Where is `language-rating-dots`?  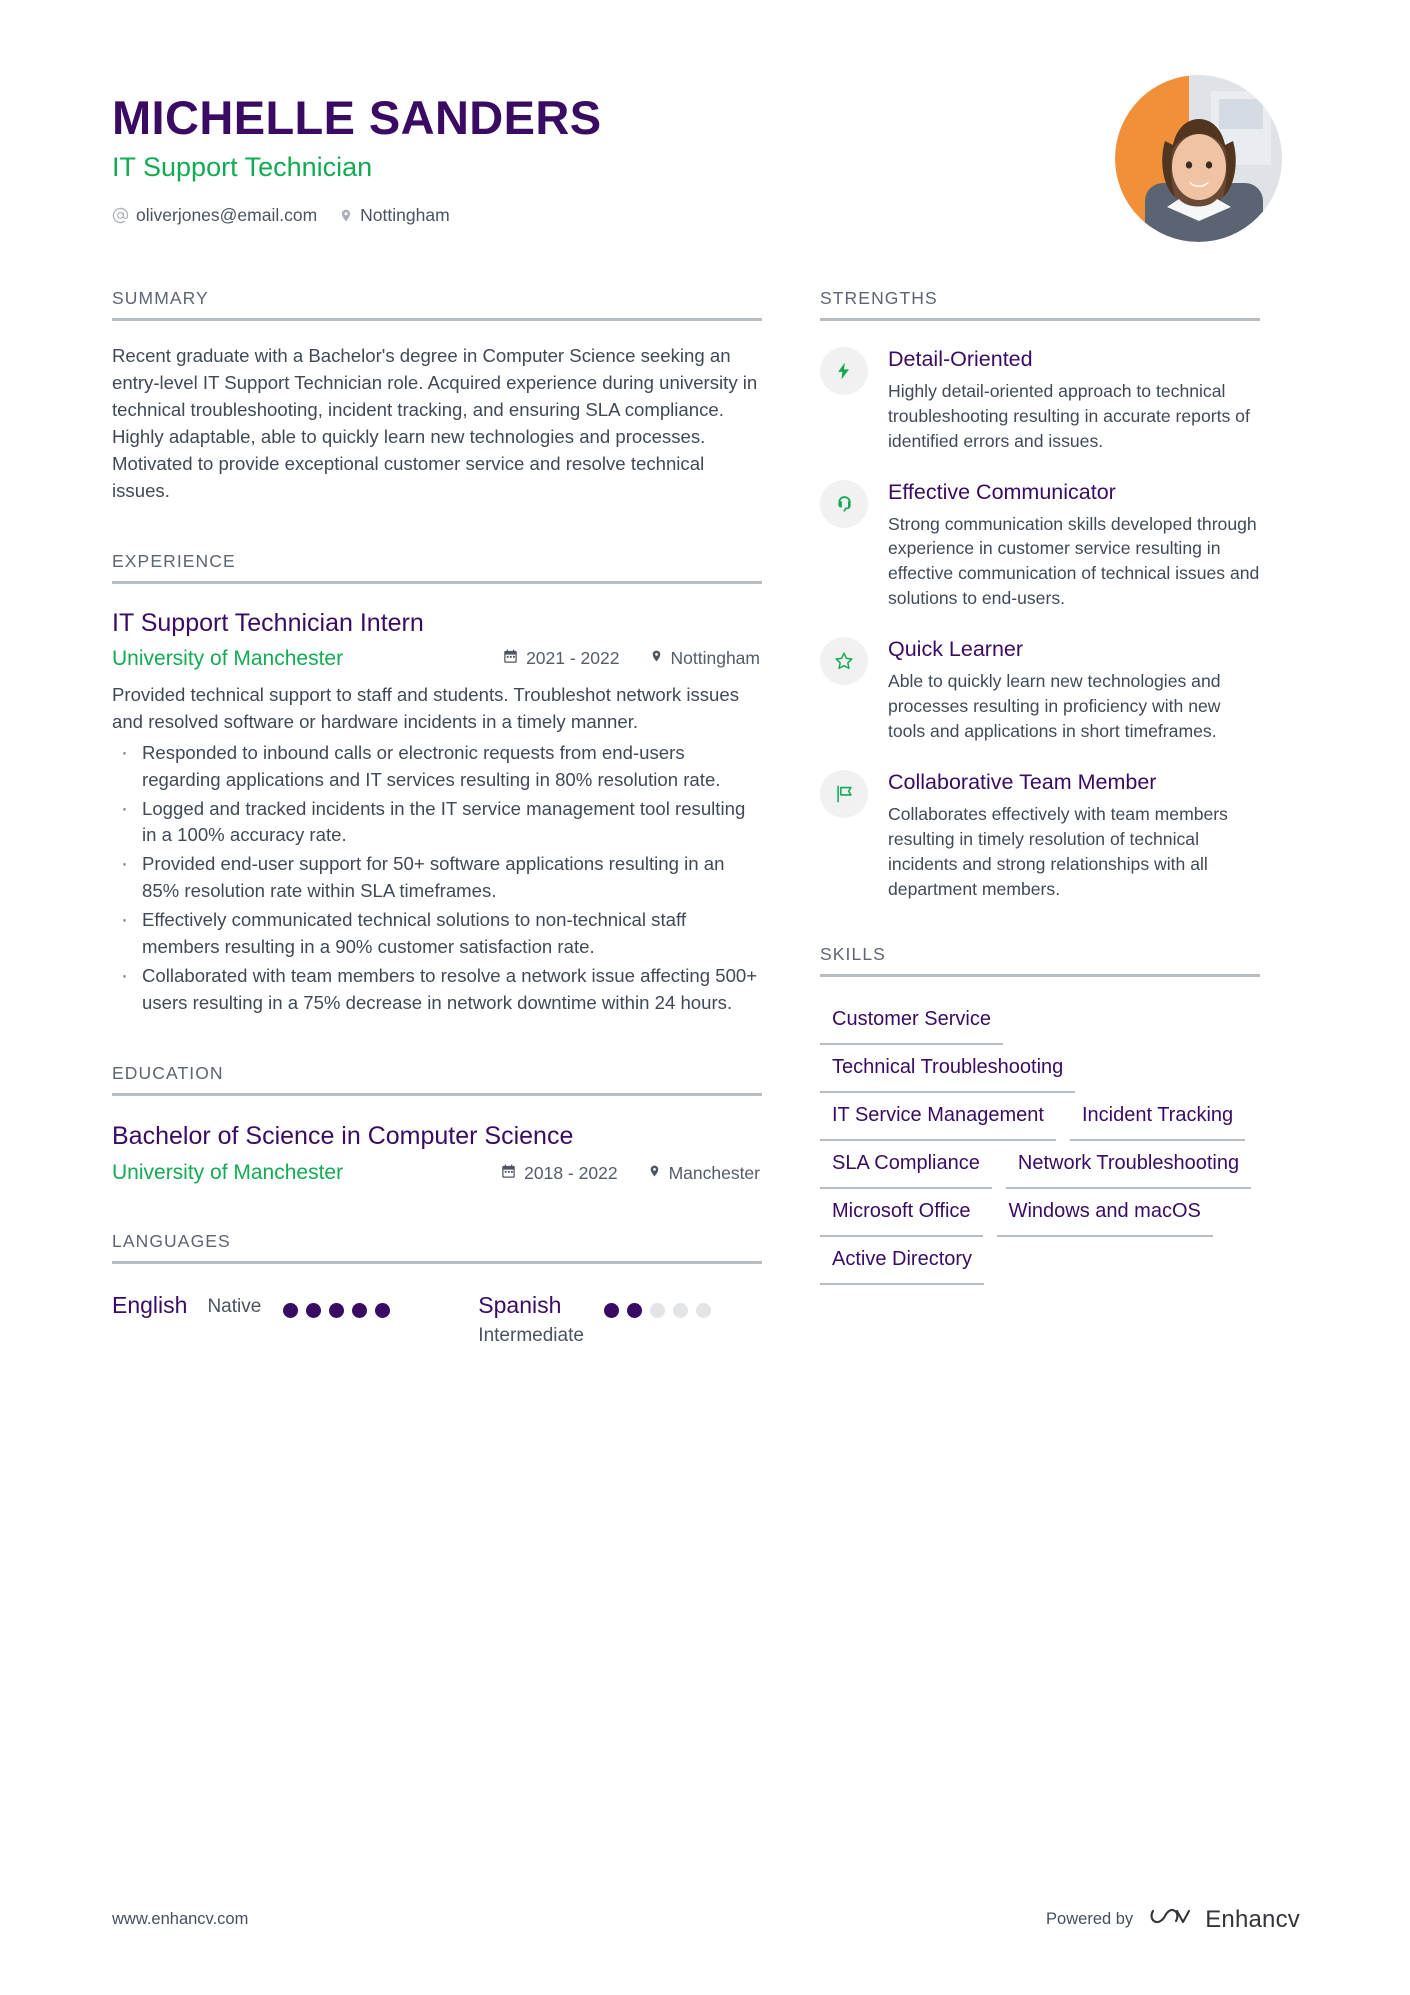
language-rating-dots is located at coordinates (657, 1305).